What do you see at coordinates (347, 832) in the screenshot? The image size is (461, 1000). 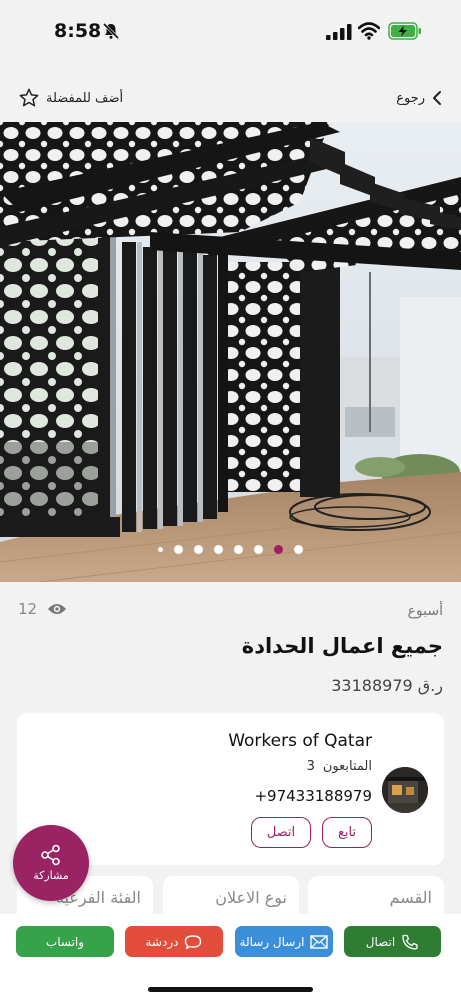 I see `follow-button: تابع` at bounding box center [347, 832].